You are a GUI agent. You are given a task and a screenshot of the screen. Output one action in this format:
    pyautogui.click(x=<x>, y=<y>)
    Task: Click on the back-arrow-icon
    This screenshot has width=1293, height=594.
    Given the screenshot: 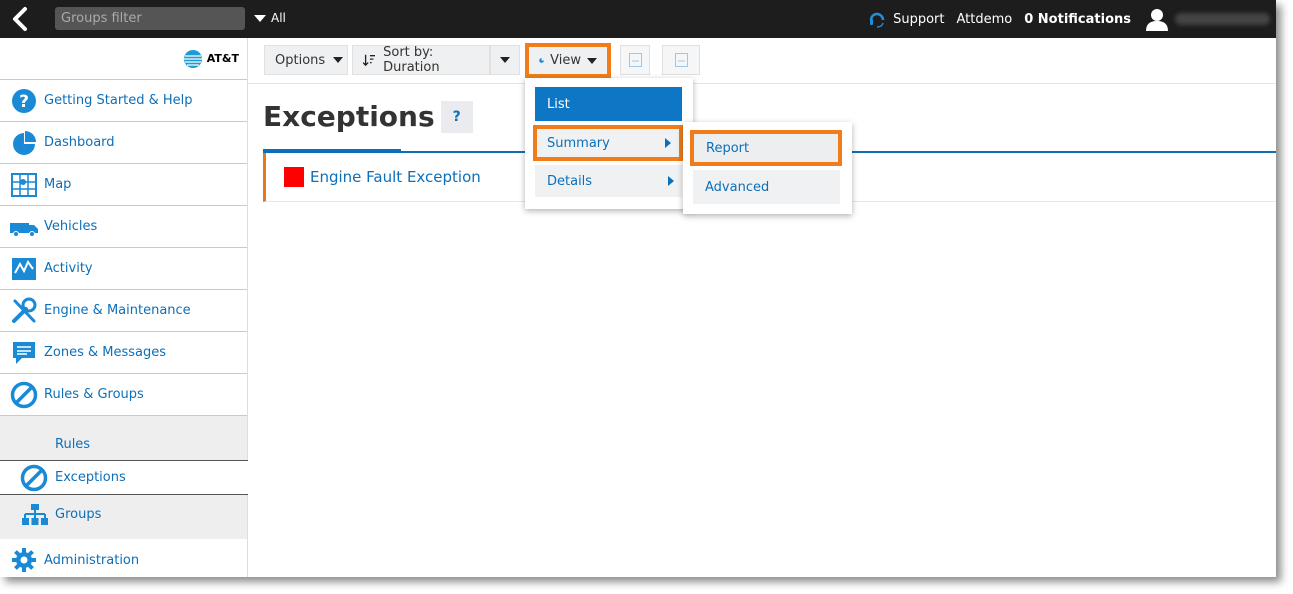 What is the action you would take?
    pyautogui.click(x=21, y=19)
    